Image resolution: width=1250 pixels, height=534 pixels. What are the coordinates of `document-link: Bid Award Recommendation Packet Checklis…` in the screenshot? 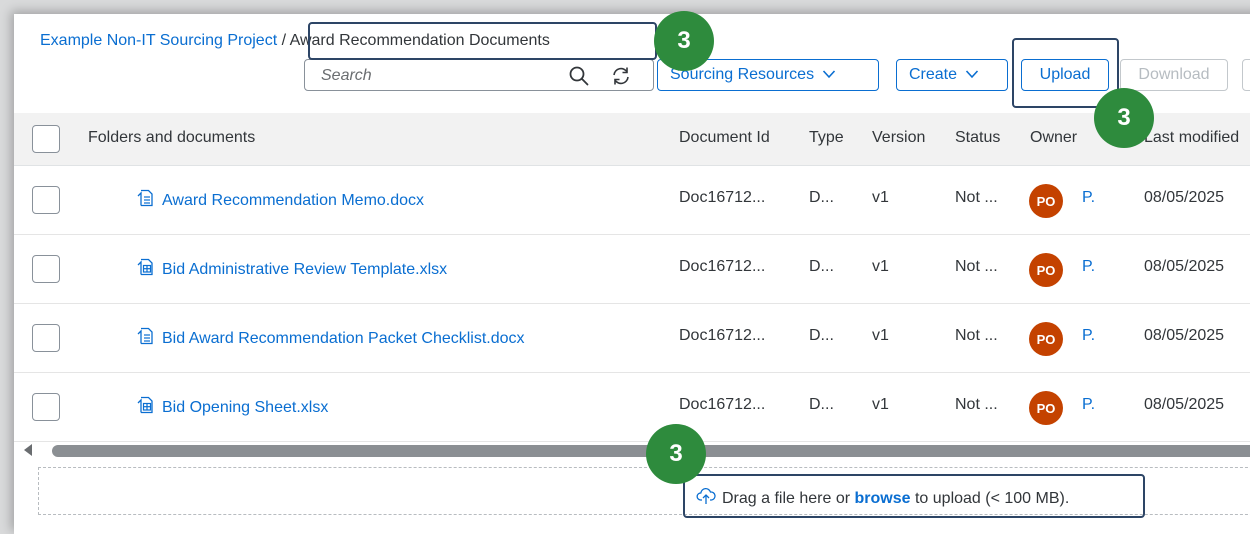 It's located at (330, 338).